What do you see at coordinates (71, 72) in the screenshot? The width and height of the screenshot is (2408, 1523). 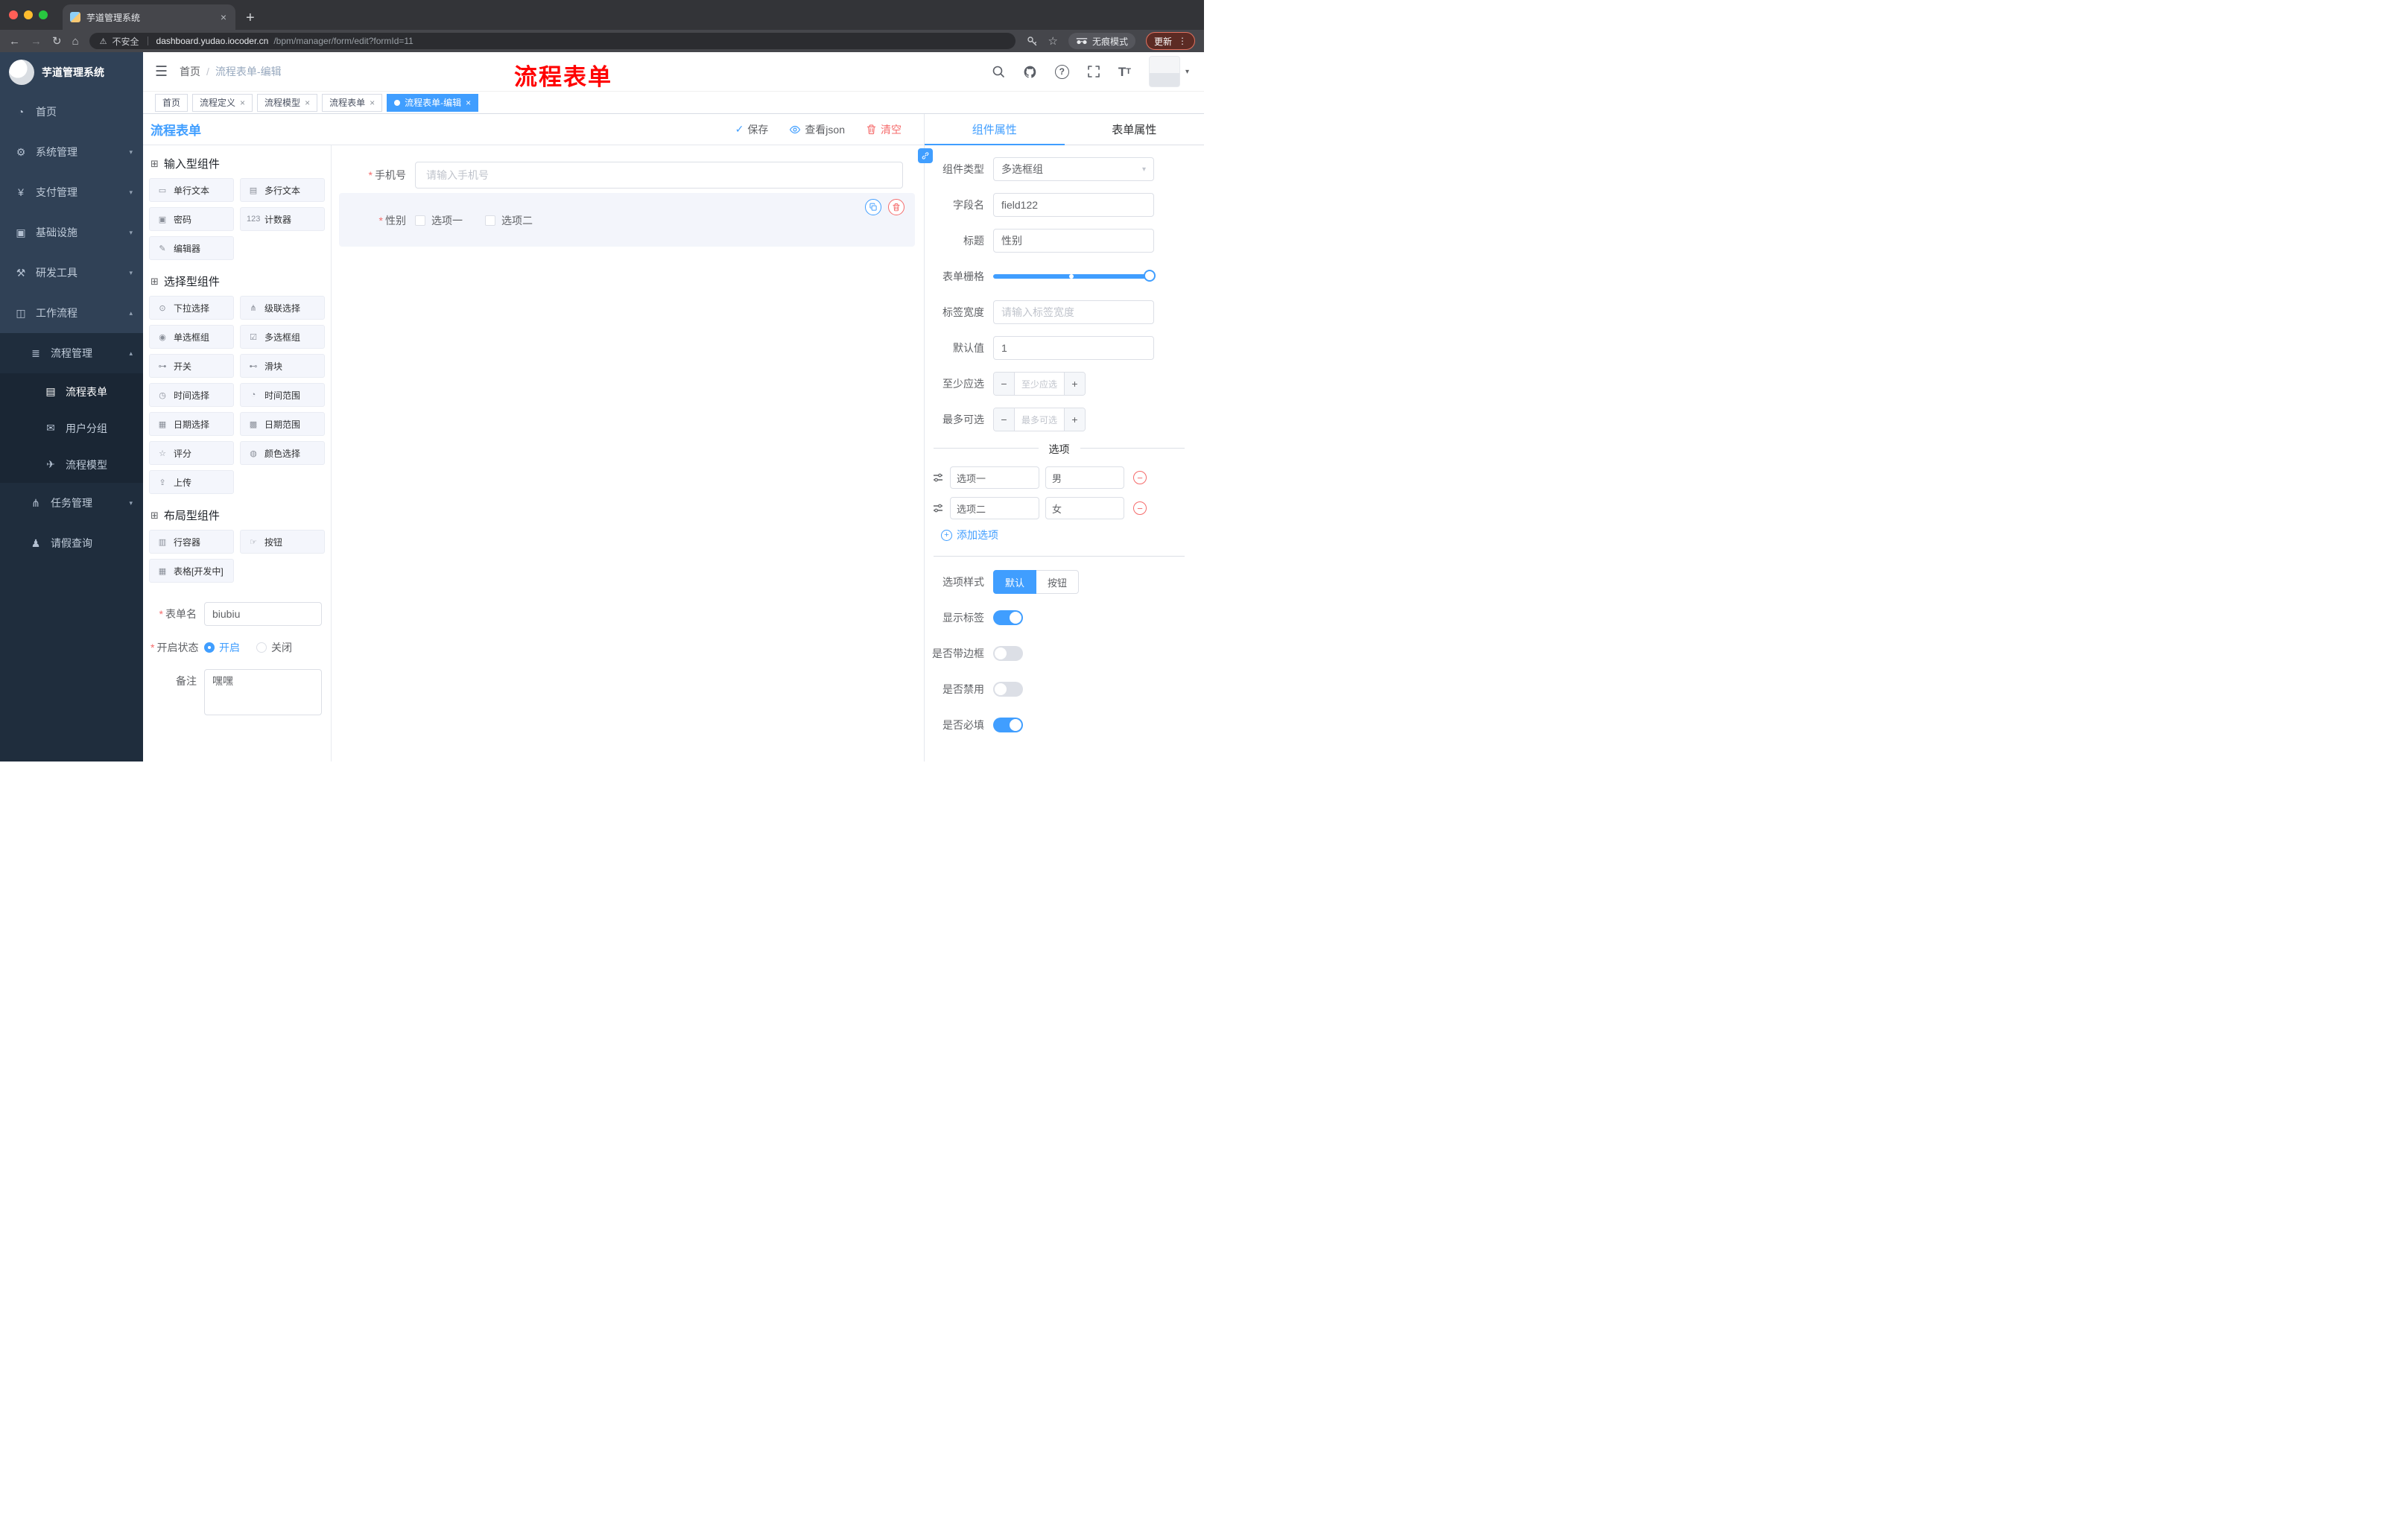 I see `sidebar-logo: 芋道管理系统` at bounding box center [71, 72].